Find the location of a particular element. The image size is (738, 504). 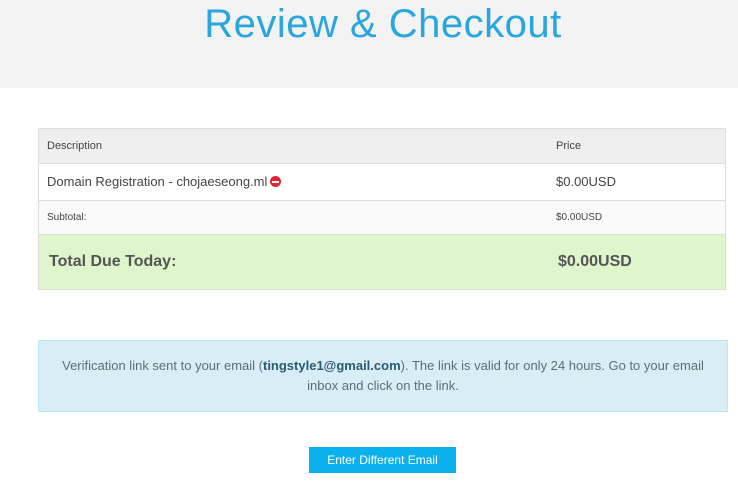

total-due-label: Total Due Today: is located at coordinates (113, 261).